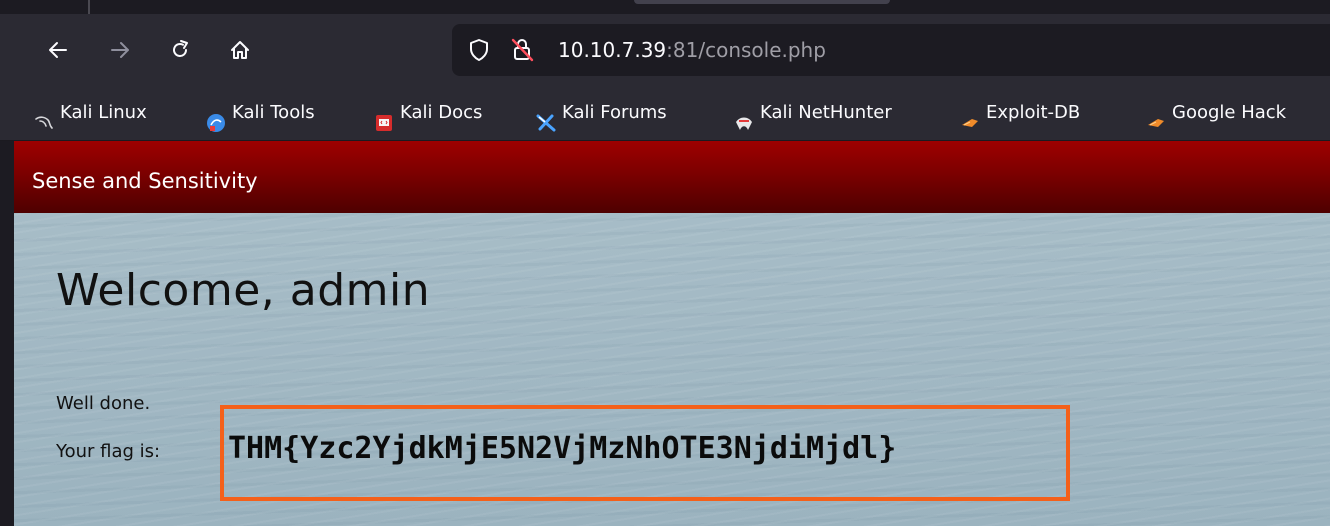 Image resolution: width=1330 pixels, height=526 pixels. What do you see at coordinates (672, 177) in the screenshot?
I see `site-header: Sense and Sensitivity` at bounding box center [672, 177].